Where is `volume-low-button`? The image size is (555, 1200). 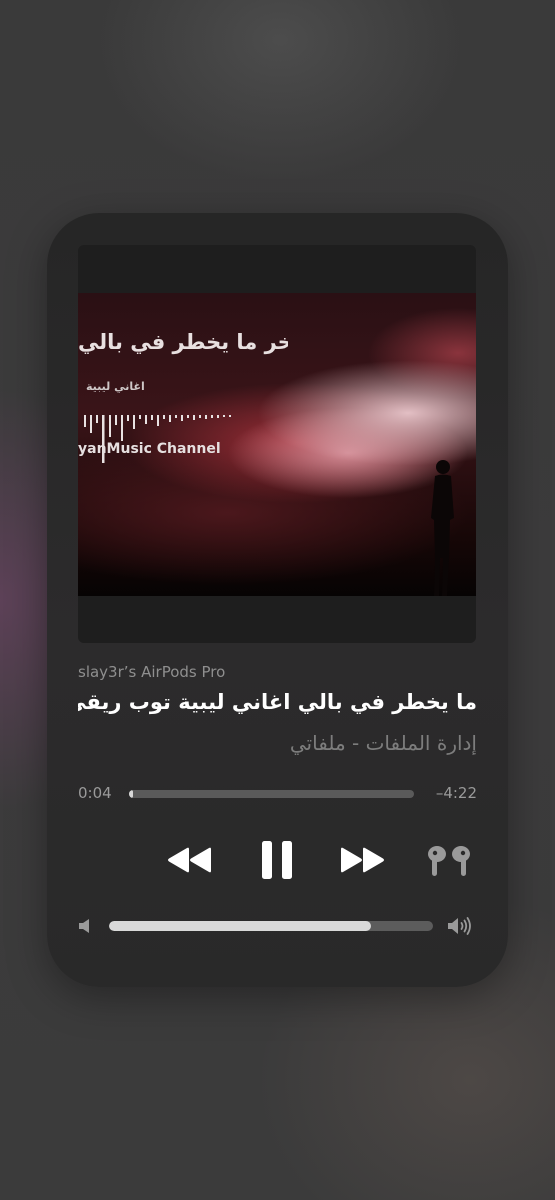
volume-low-button is located at coordinates (88, 926).